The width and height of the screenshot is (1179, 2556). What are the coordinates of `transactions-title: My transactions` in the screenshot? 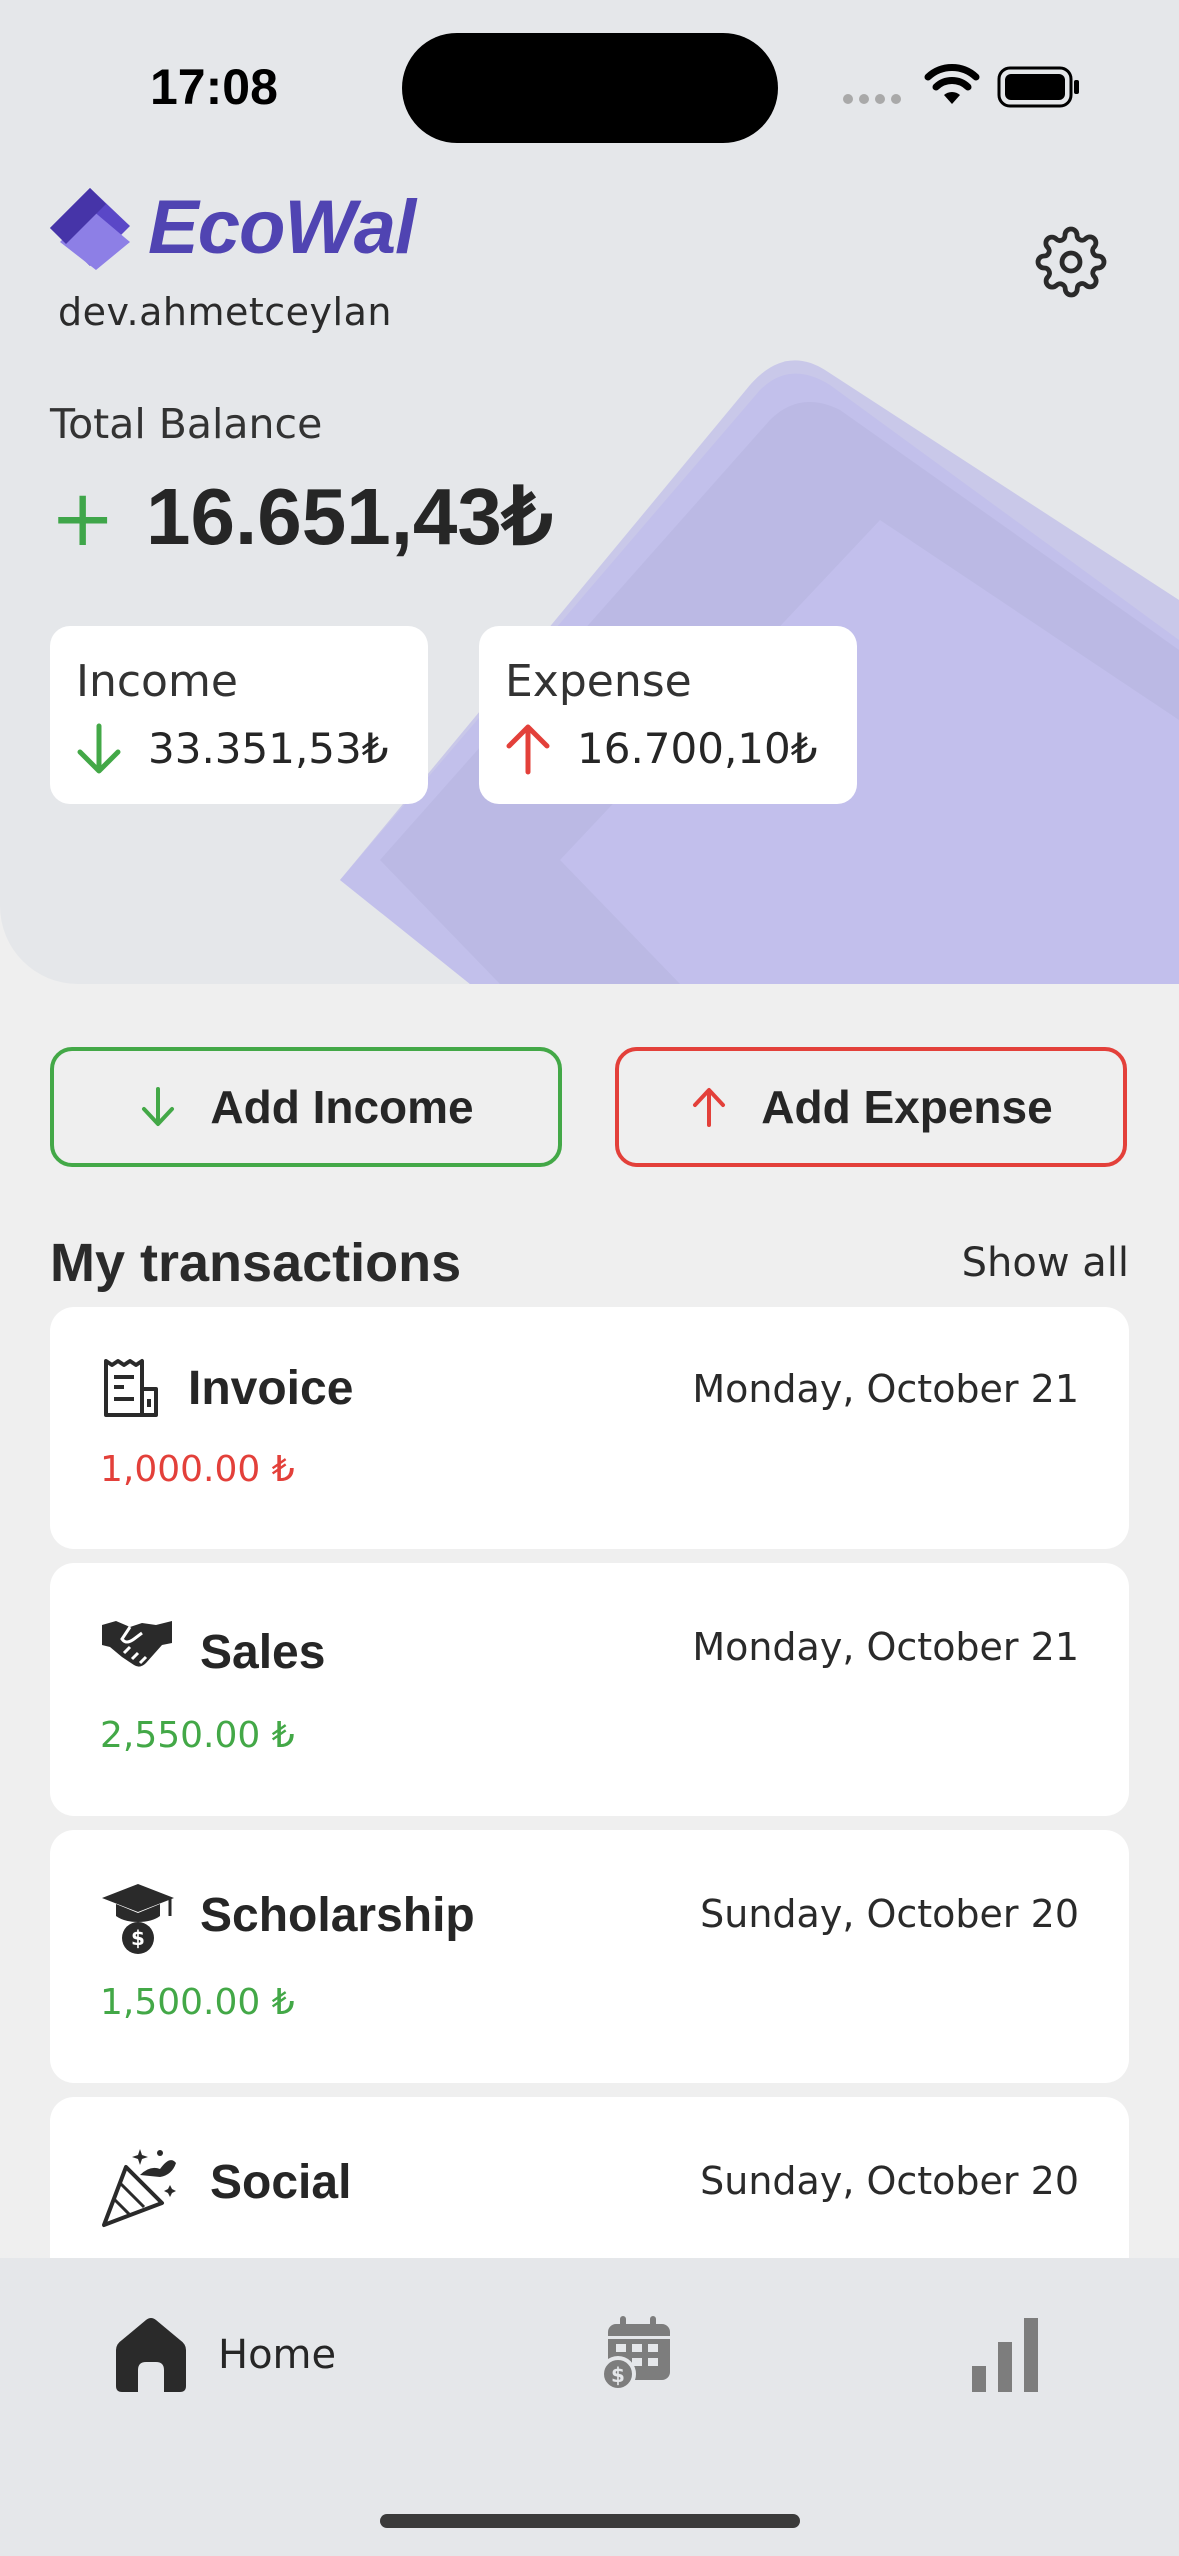 It's located at (256, 1263).